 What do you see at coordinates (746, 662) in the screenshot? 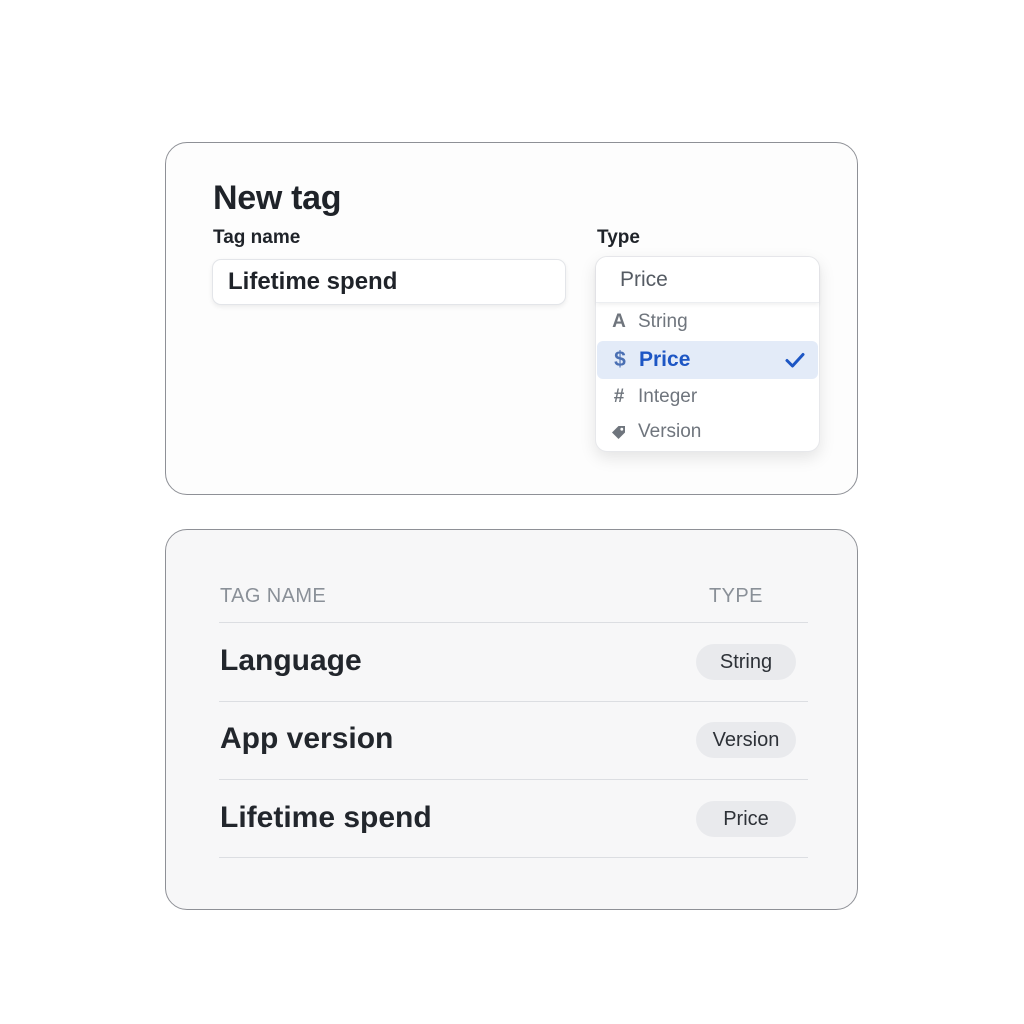
I see `type-badge: String` at bounding box center [746, 662].